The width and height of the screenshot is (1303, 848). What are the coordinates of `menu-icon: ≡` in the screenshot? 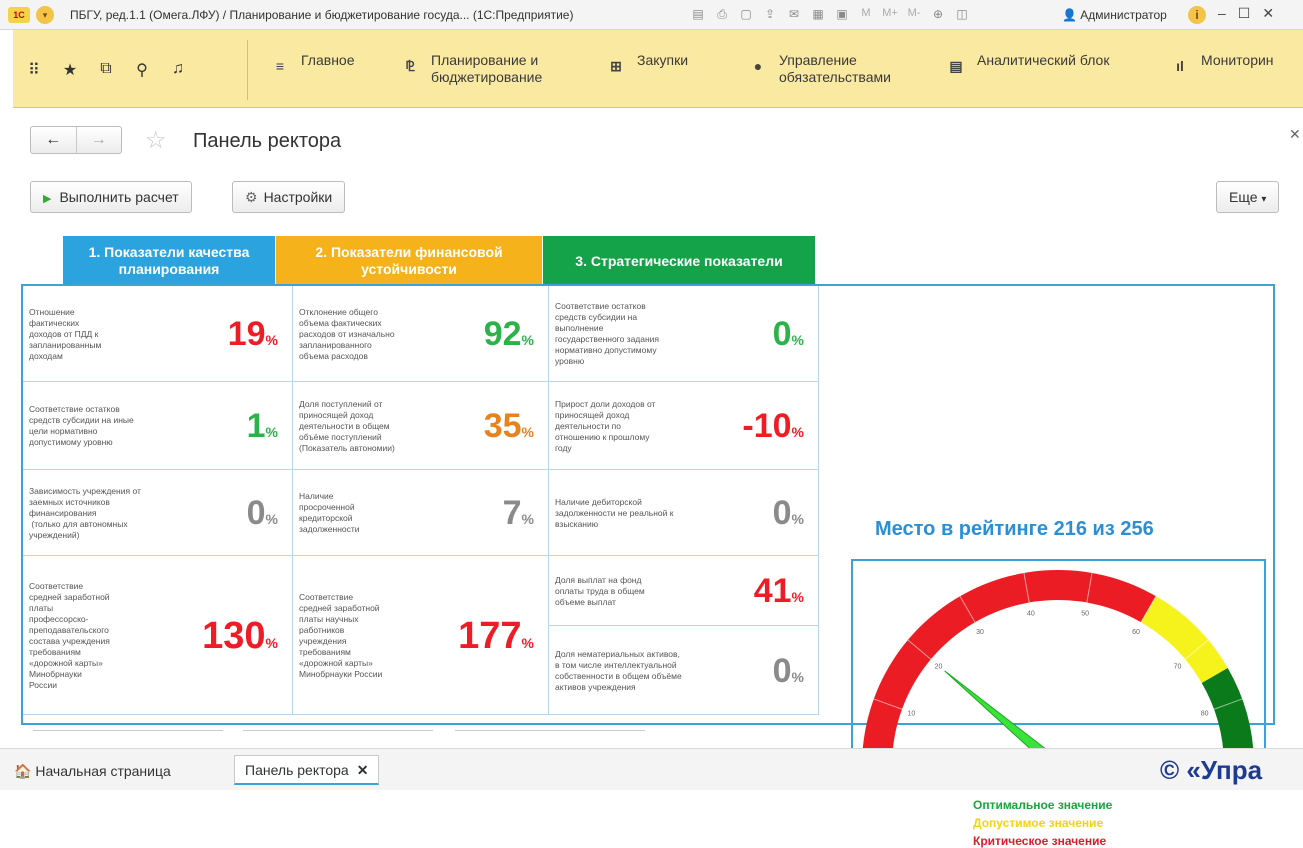 It's located at (280, 66).